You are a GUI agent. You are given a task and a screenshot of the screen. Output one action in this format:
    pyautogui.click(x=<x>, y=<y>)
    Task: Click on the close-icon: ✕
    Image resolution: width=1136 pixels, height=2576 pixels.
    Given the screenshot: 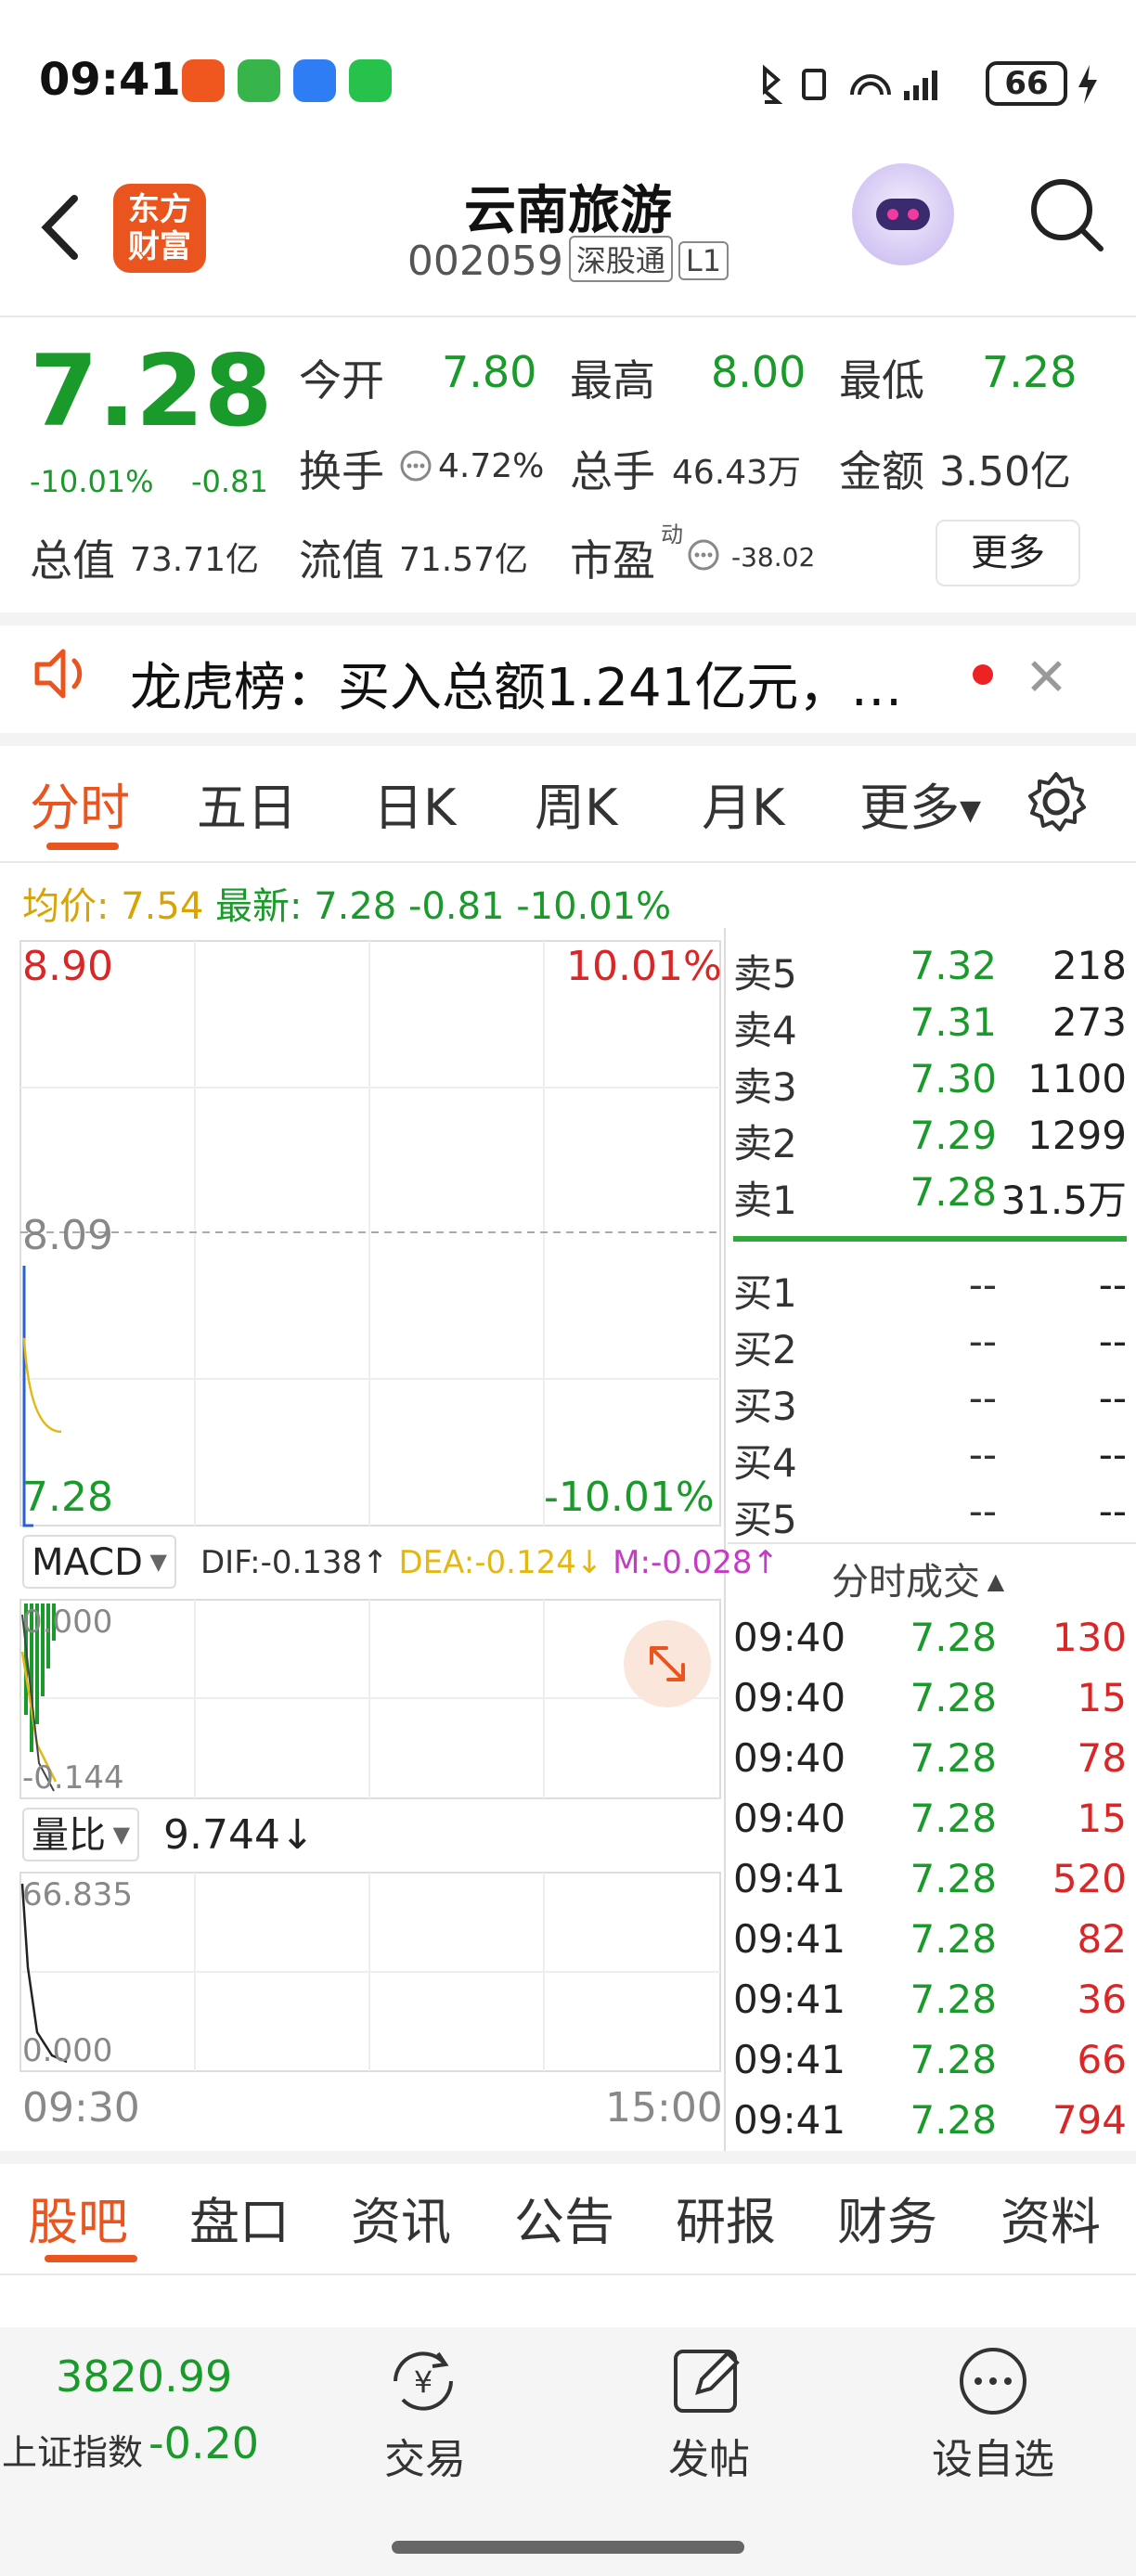 What is the action you would take?
    pyautogui.click(x=1046, y=678)
    